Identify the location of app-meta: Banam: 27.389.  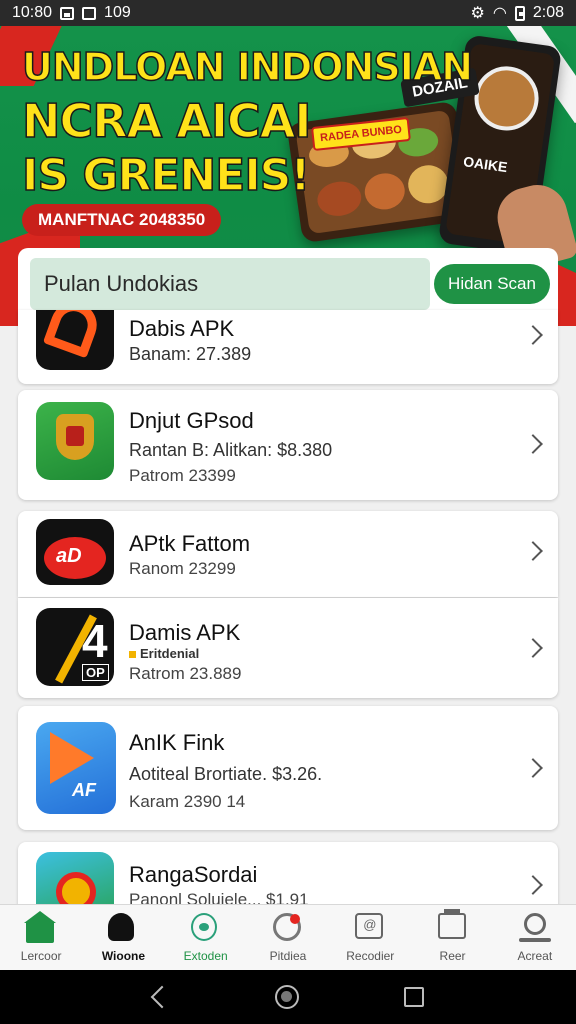
(190, 354).